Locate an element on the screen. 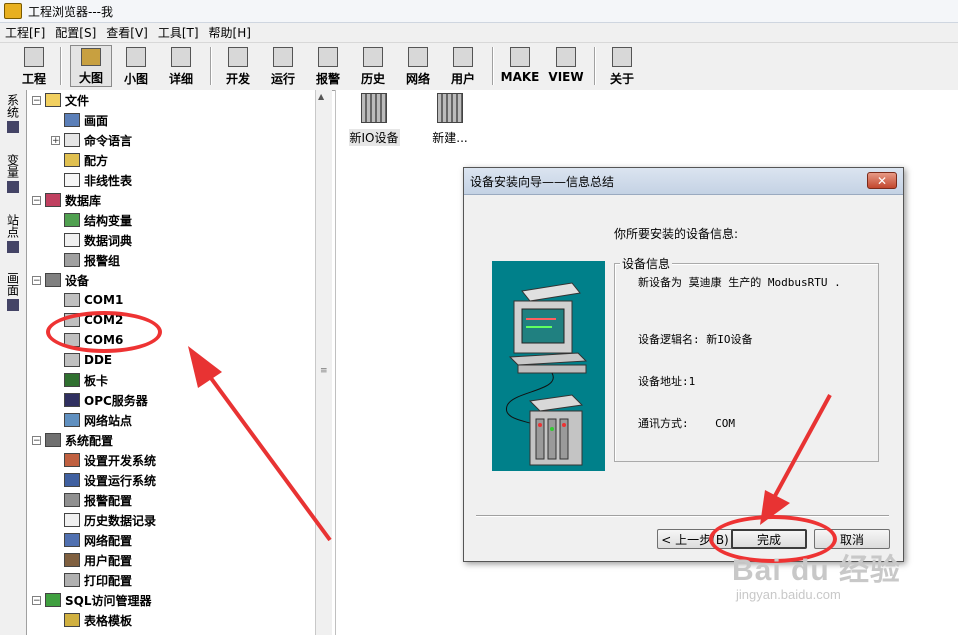 The height and width of the screenshot is (635, 958). tree-item-network-config: 网络配置 is located at coordinates (98, 540).